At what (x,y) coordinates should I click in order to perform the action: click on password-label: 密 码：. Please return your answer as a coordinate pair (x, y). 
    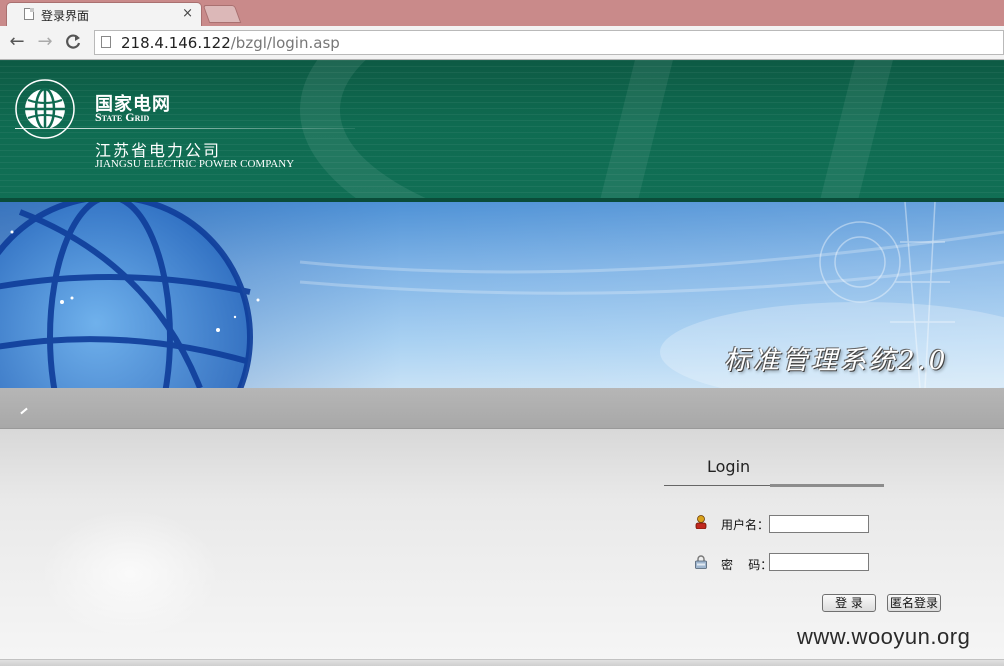
    Looking at the image, I should click on (747, 565).